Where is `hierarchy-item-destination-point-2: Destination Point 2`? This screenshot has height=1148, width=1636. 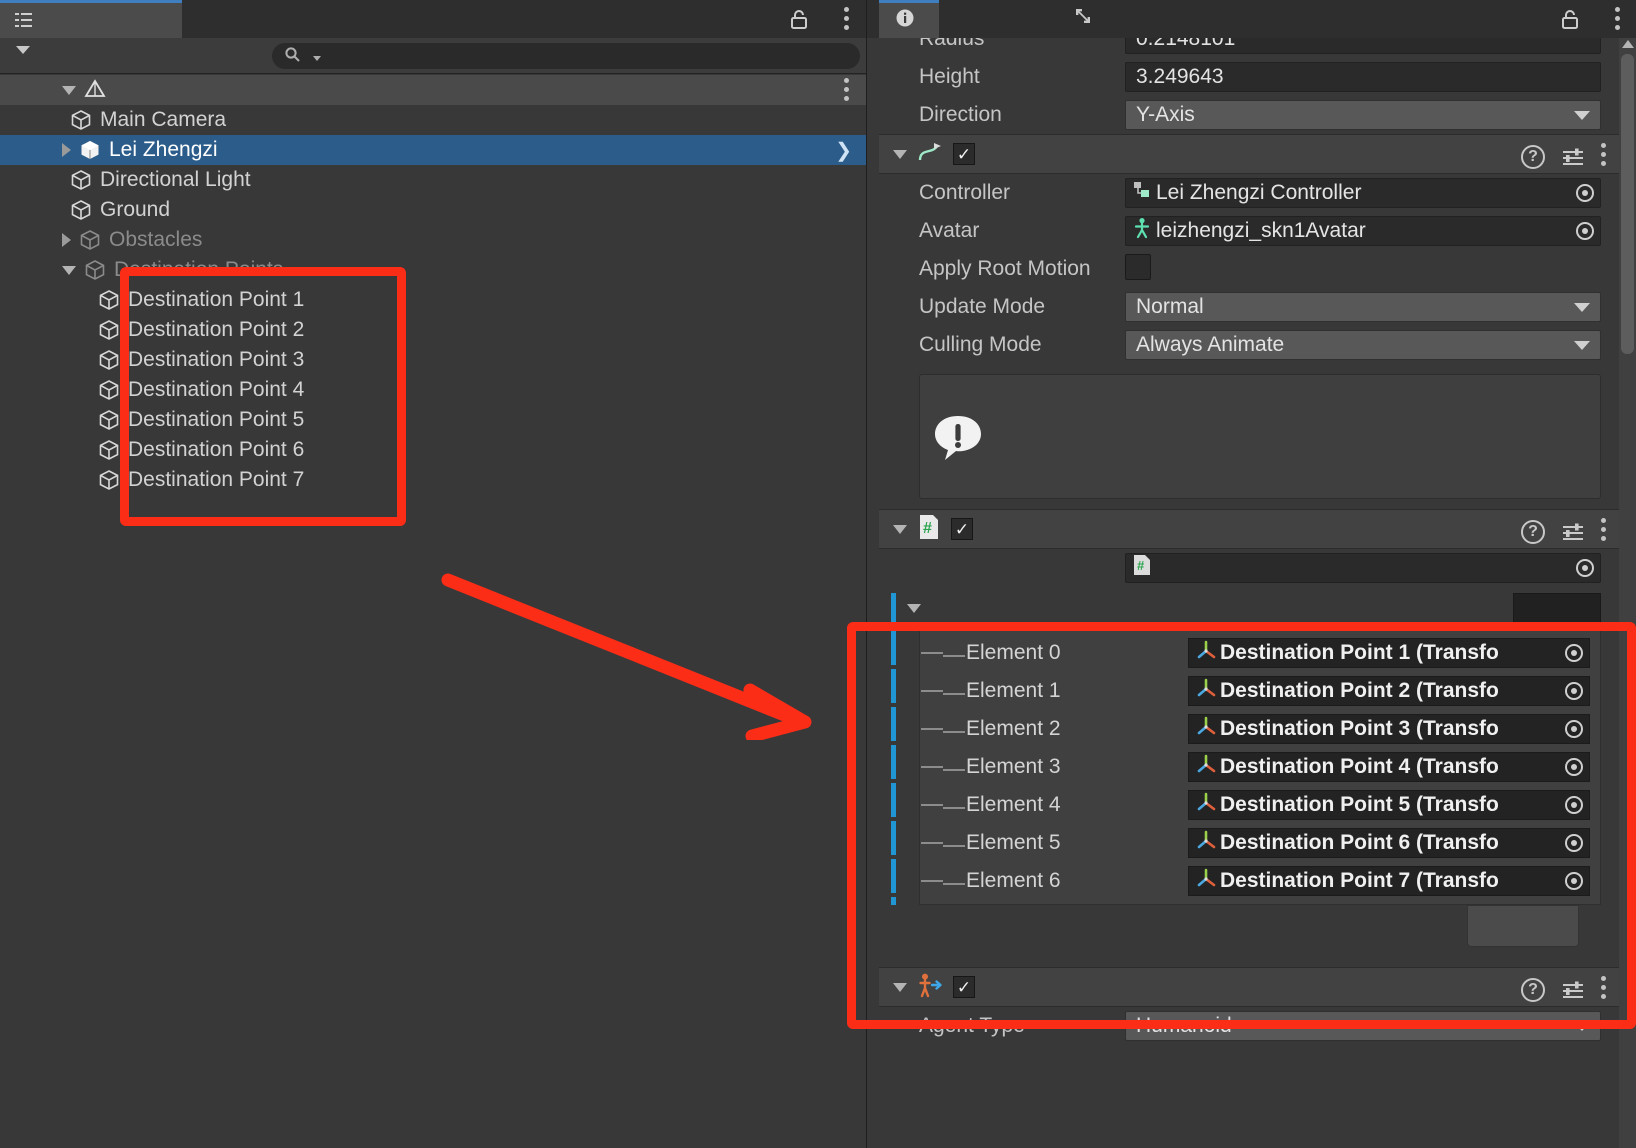 hierarchy-item-destination-point-2: Destination Point 2 is located at coordinates (433, 330).